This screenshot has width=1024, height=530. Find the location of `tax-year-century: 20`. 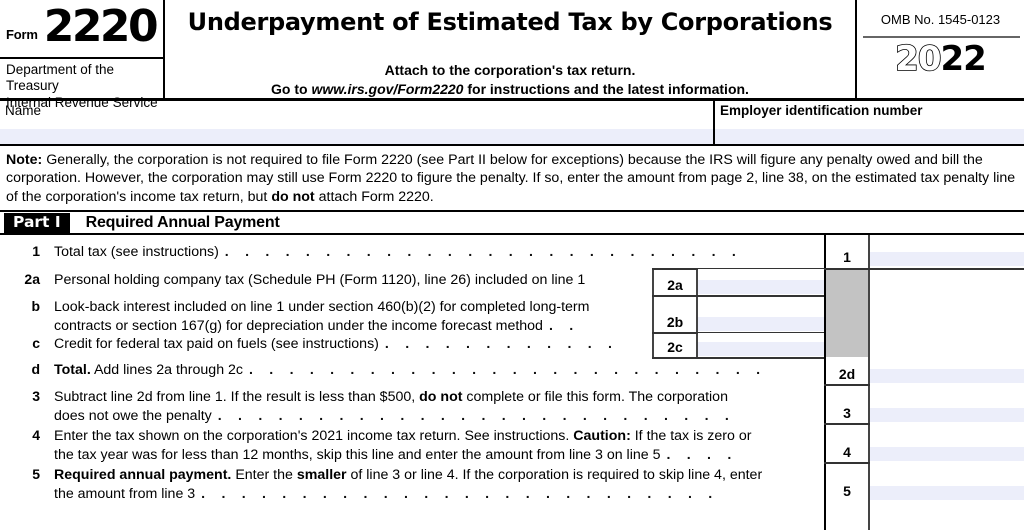

tax-year-century: 20 is located at coordinates (918, 59).